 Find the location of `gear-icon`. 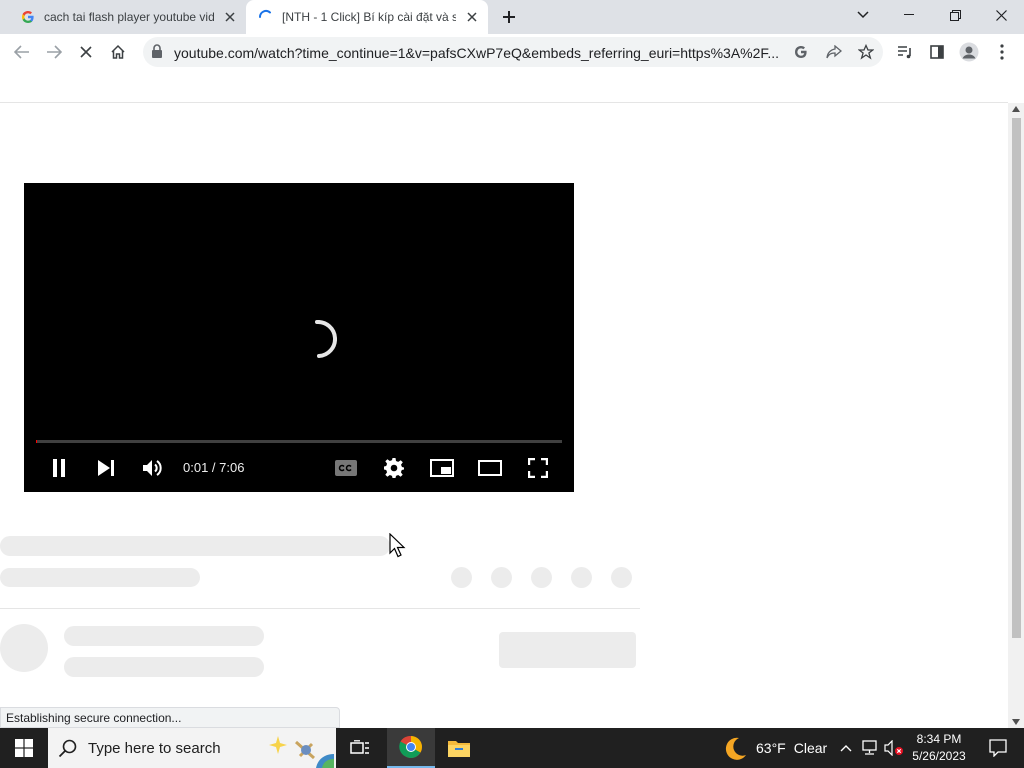

gear-icon is located at coordinates (394, 468).